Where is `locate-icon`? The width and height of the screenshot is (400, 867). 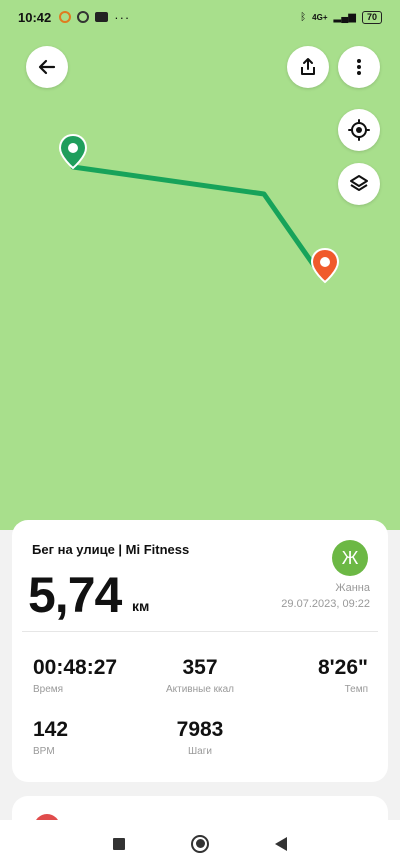 locate-icon is located at coordinates (359, 130).